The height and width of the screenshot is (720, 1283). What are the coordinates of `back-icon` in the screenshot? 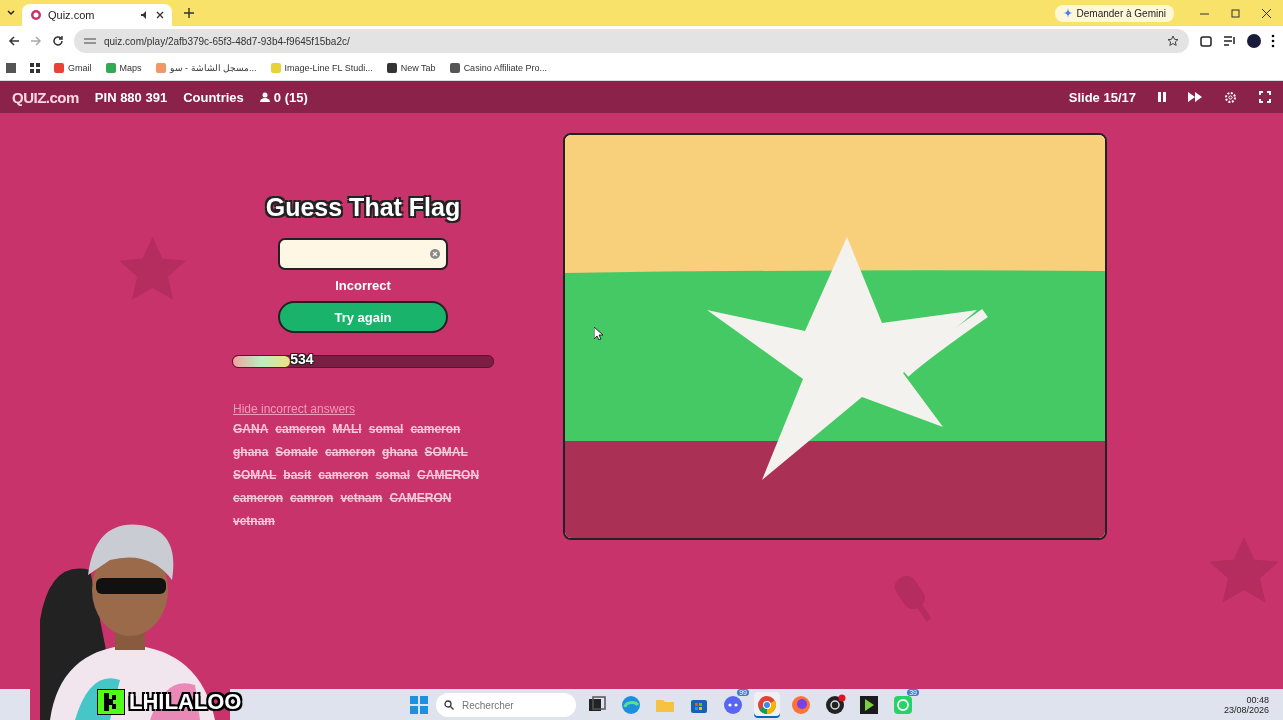 It's located at (14, 41).